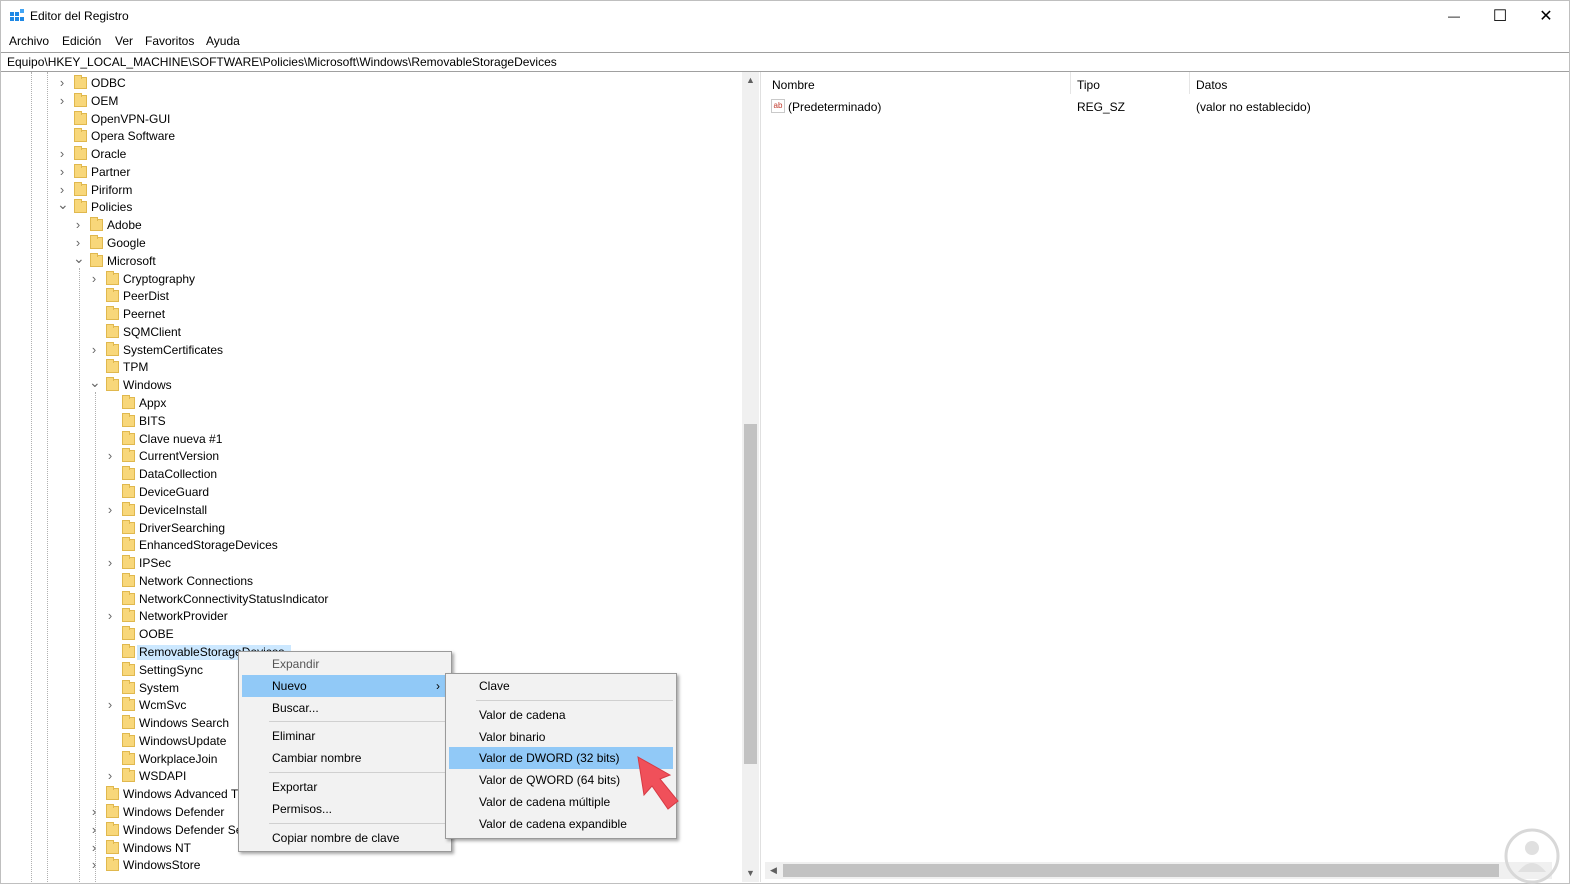 This screenshot has height=893, width=1588. What do you see at coordinates (834, 107) in the screenshot?
I see `value-name: (Predeterminado)` at bounding box center [834, 107].